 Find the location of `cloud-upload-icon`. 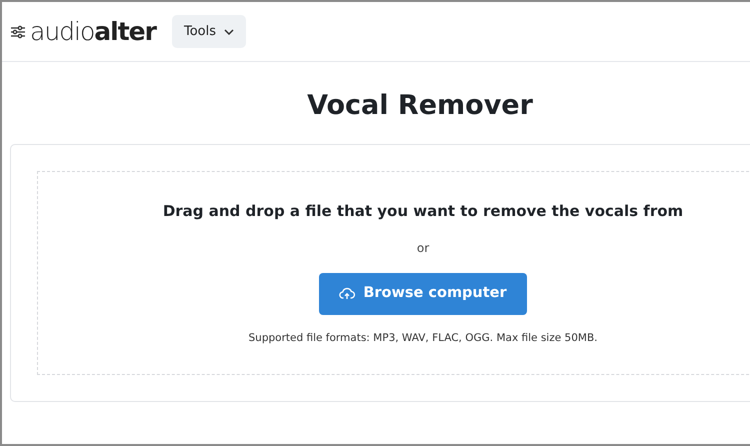

cloud-upload-icon is located at coordinates (347, 293).